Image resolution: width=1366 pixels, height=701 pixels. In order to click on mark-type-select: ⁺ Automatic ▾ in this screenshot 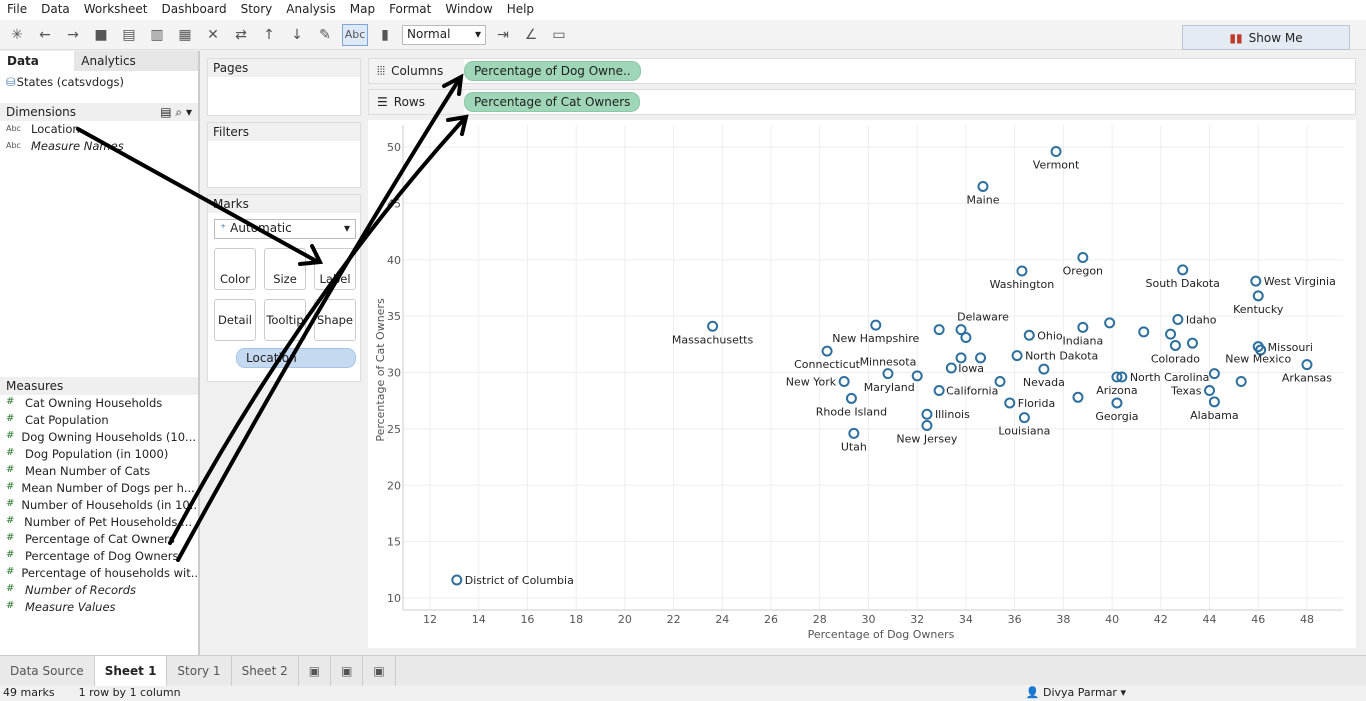, I will do `click(285, 229)`.